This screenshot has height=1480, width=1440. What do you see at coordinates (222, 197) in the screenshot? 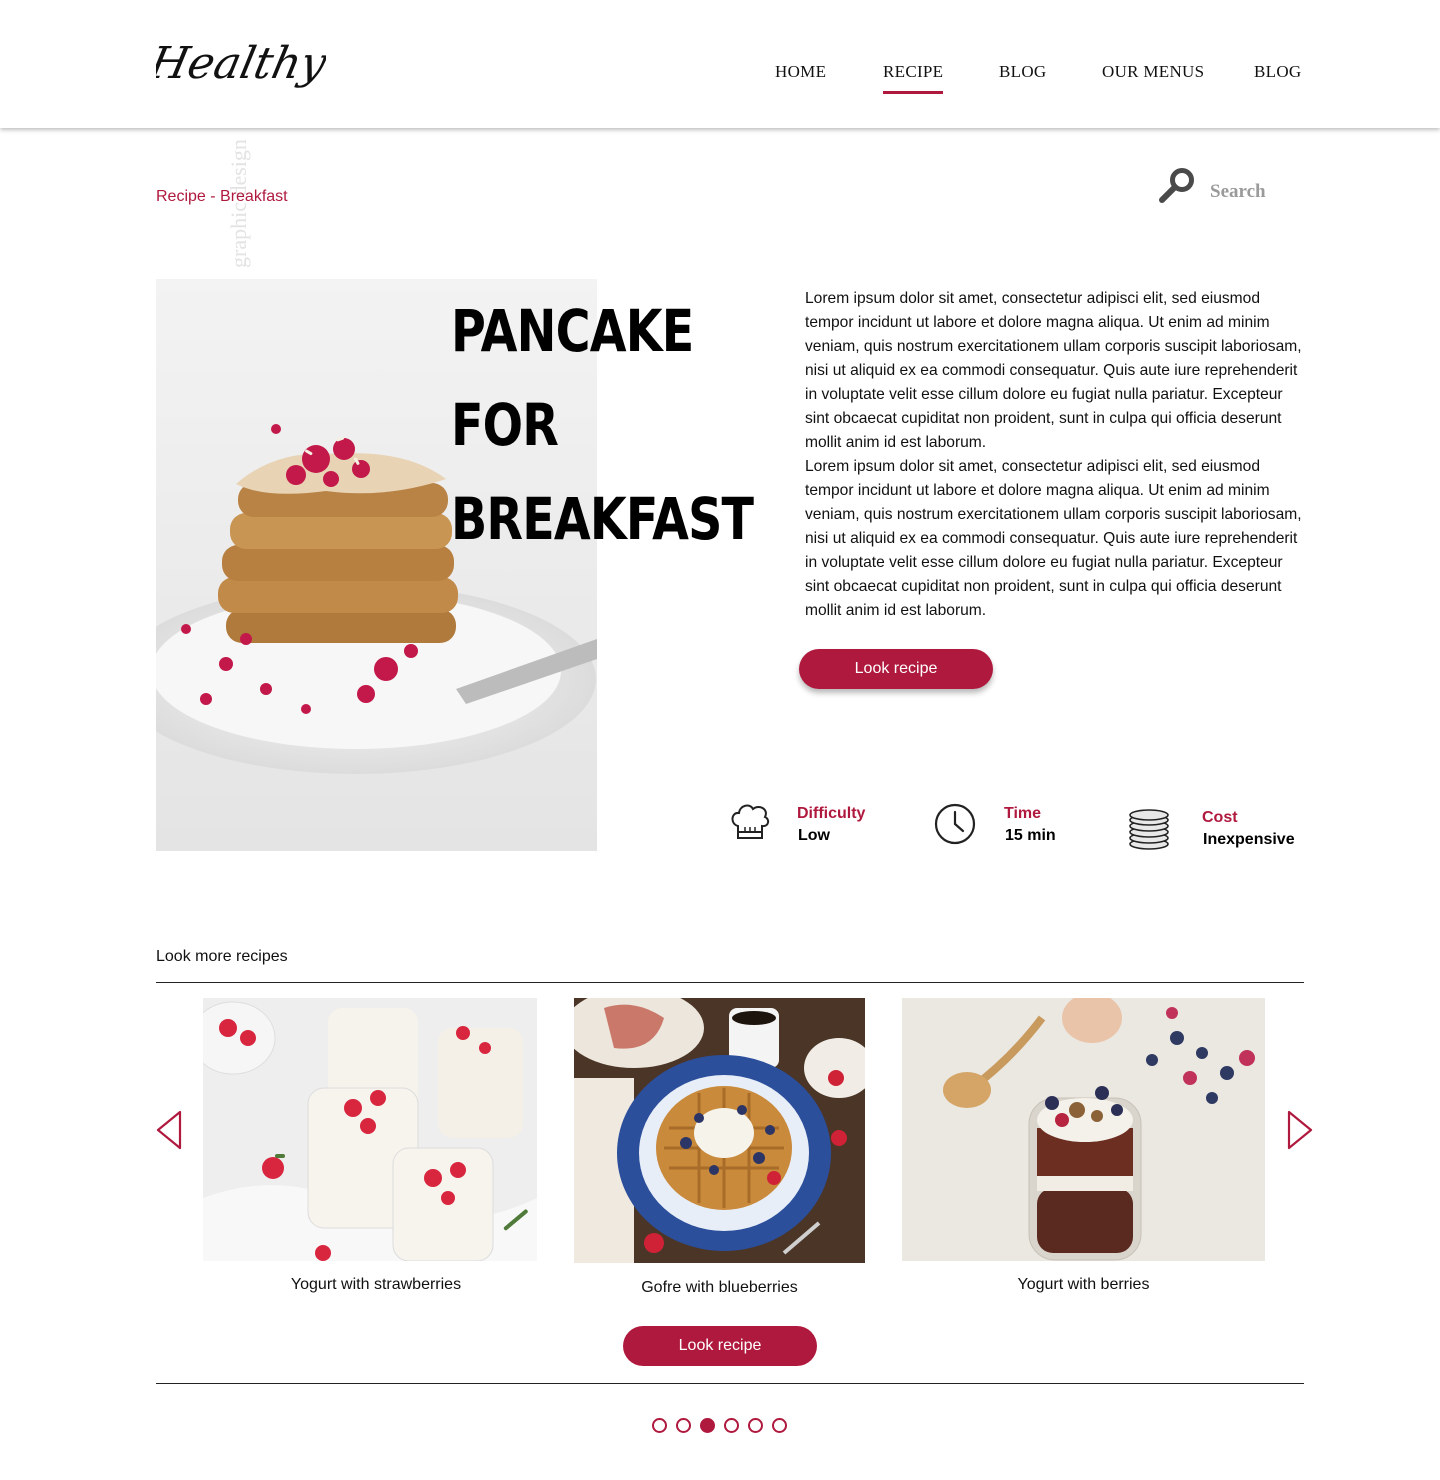
I see `breadcrumb: Recipe - Breakfast` at bounding box center [222, 197].